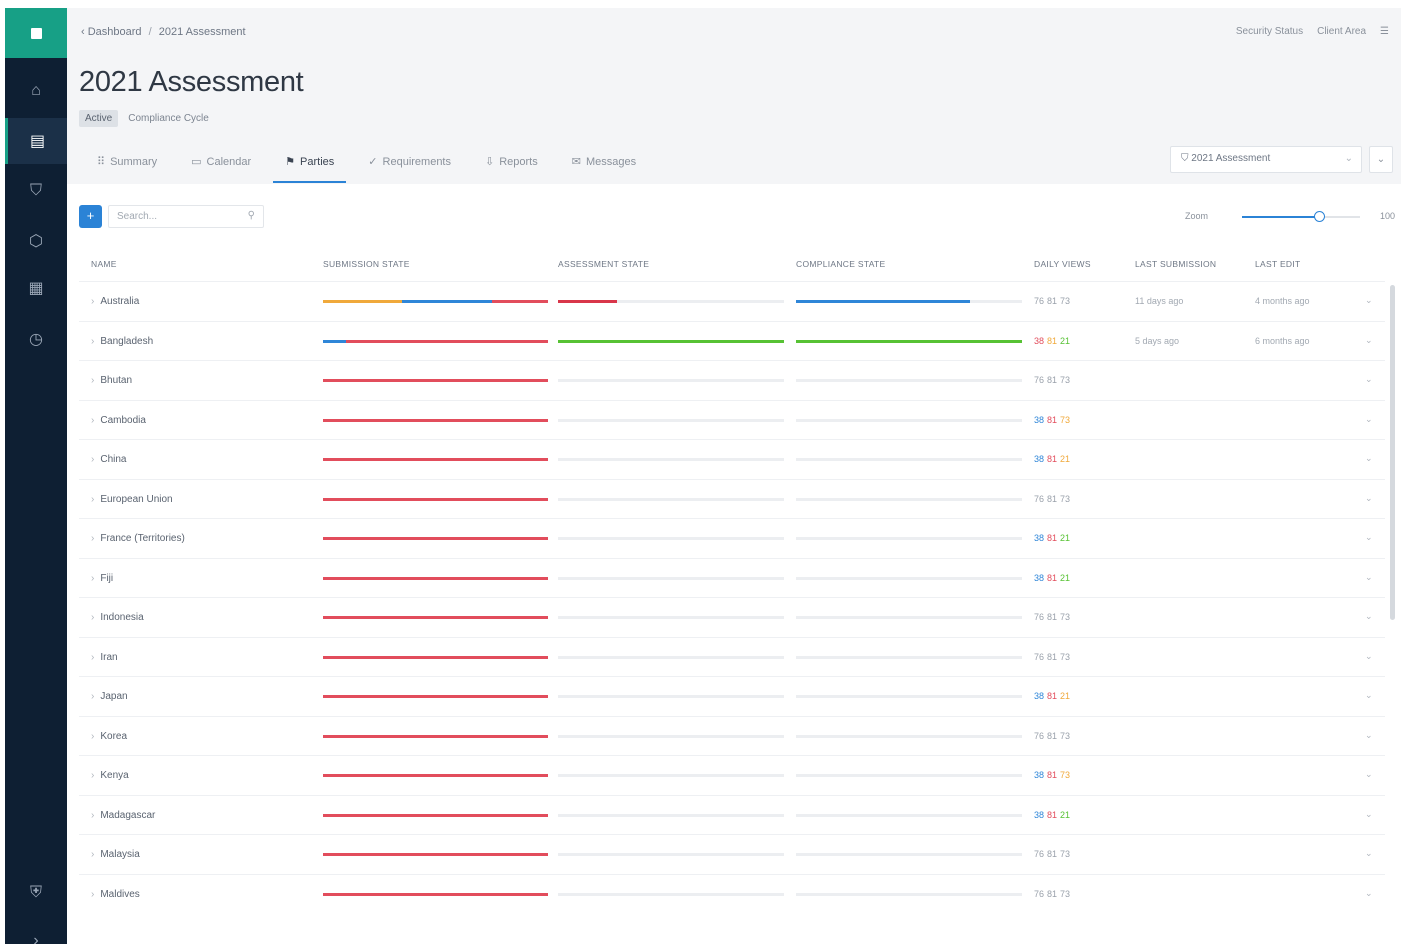  I want to click on sidebar-item-cube: ⬡, so click(36, 241).